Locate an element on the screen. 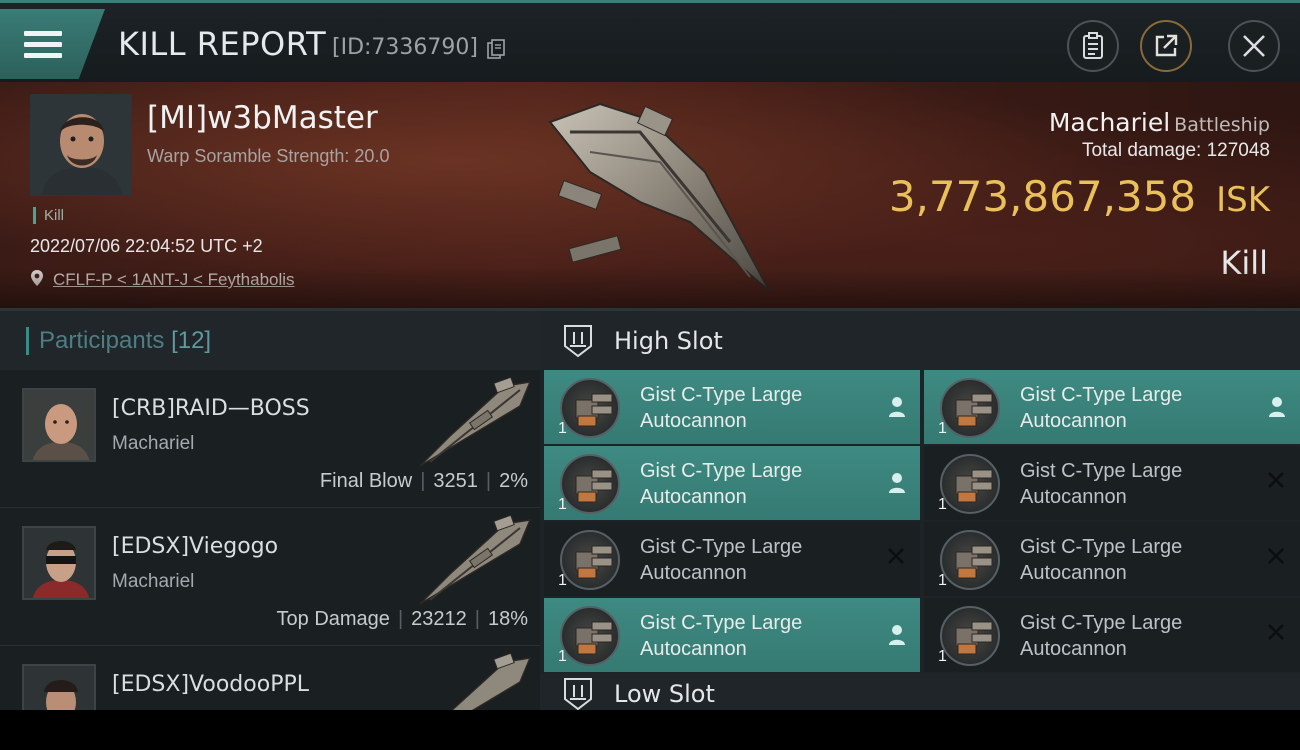  victim-name: [MI]w3bMaster is located at coordinates (262, 118).